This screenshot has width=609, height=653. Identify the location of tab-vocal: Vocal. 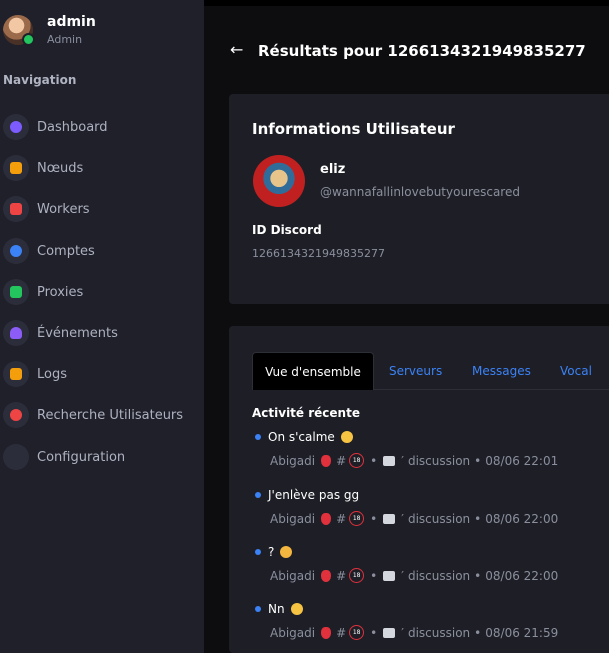
(576, 370).